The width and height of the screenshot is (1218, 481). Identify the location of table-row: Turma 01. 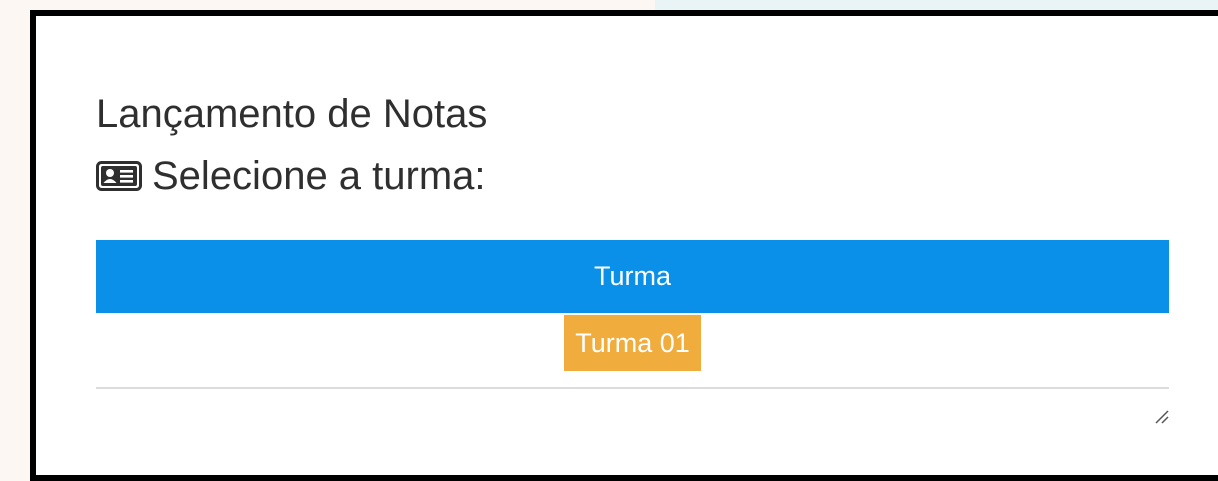
(632, 351).